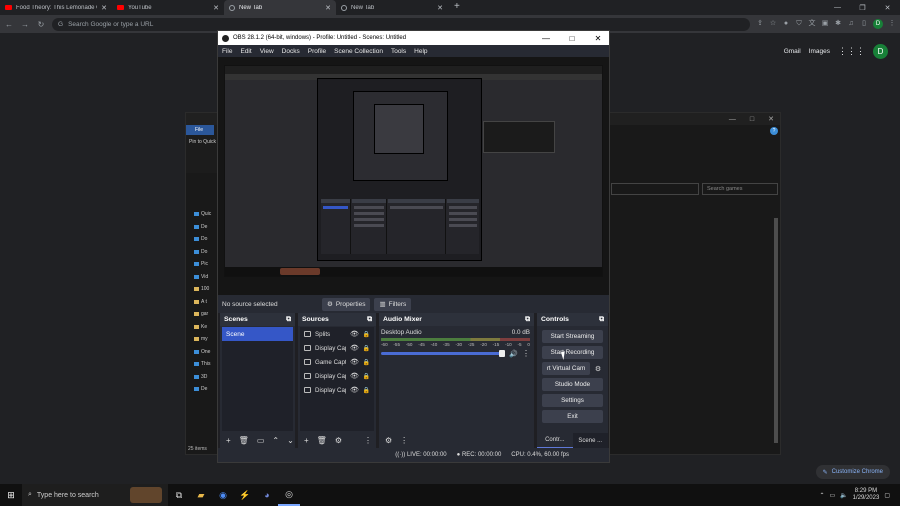  Describe the element at coordinates (392, 7) in the screenshot. I see `browser-tab-new-tab: New Tab ✕` at that location.